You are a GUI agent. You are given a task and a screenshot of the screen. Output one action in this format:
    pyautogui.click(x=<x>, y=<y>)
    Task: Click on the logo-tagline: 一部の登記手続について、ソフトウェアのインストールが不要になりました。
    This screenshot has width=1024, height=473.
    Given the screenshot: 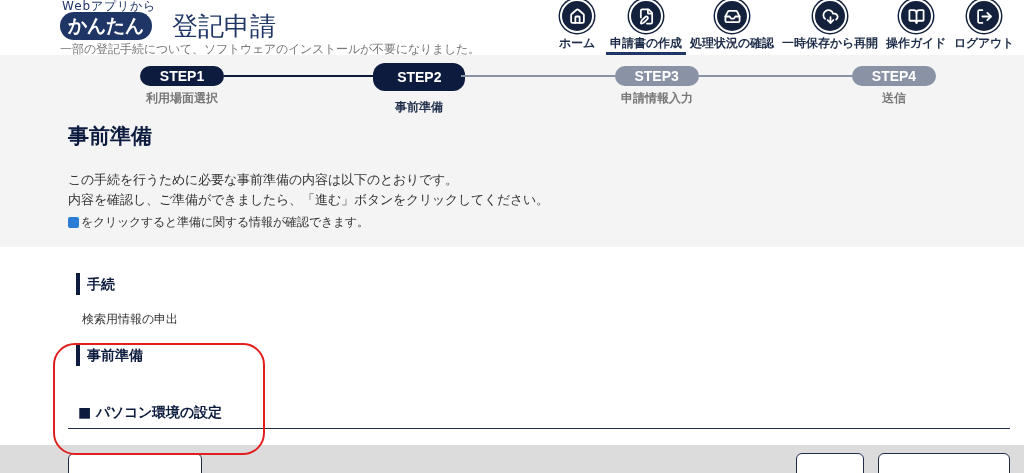 What is the action you would take?
    pyautogui.click(x=270, y=49)
    